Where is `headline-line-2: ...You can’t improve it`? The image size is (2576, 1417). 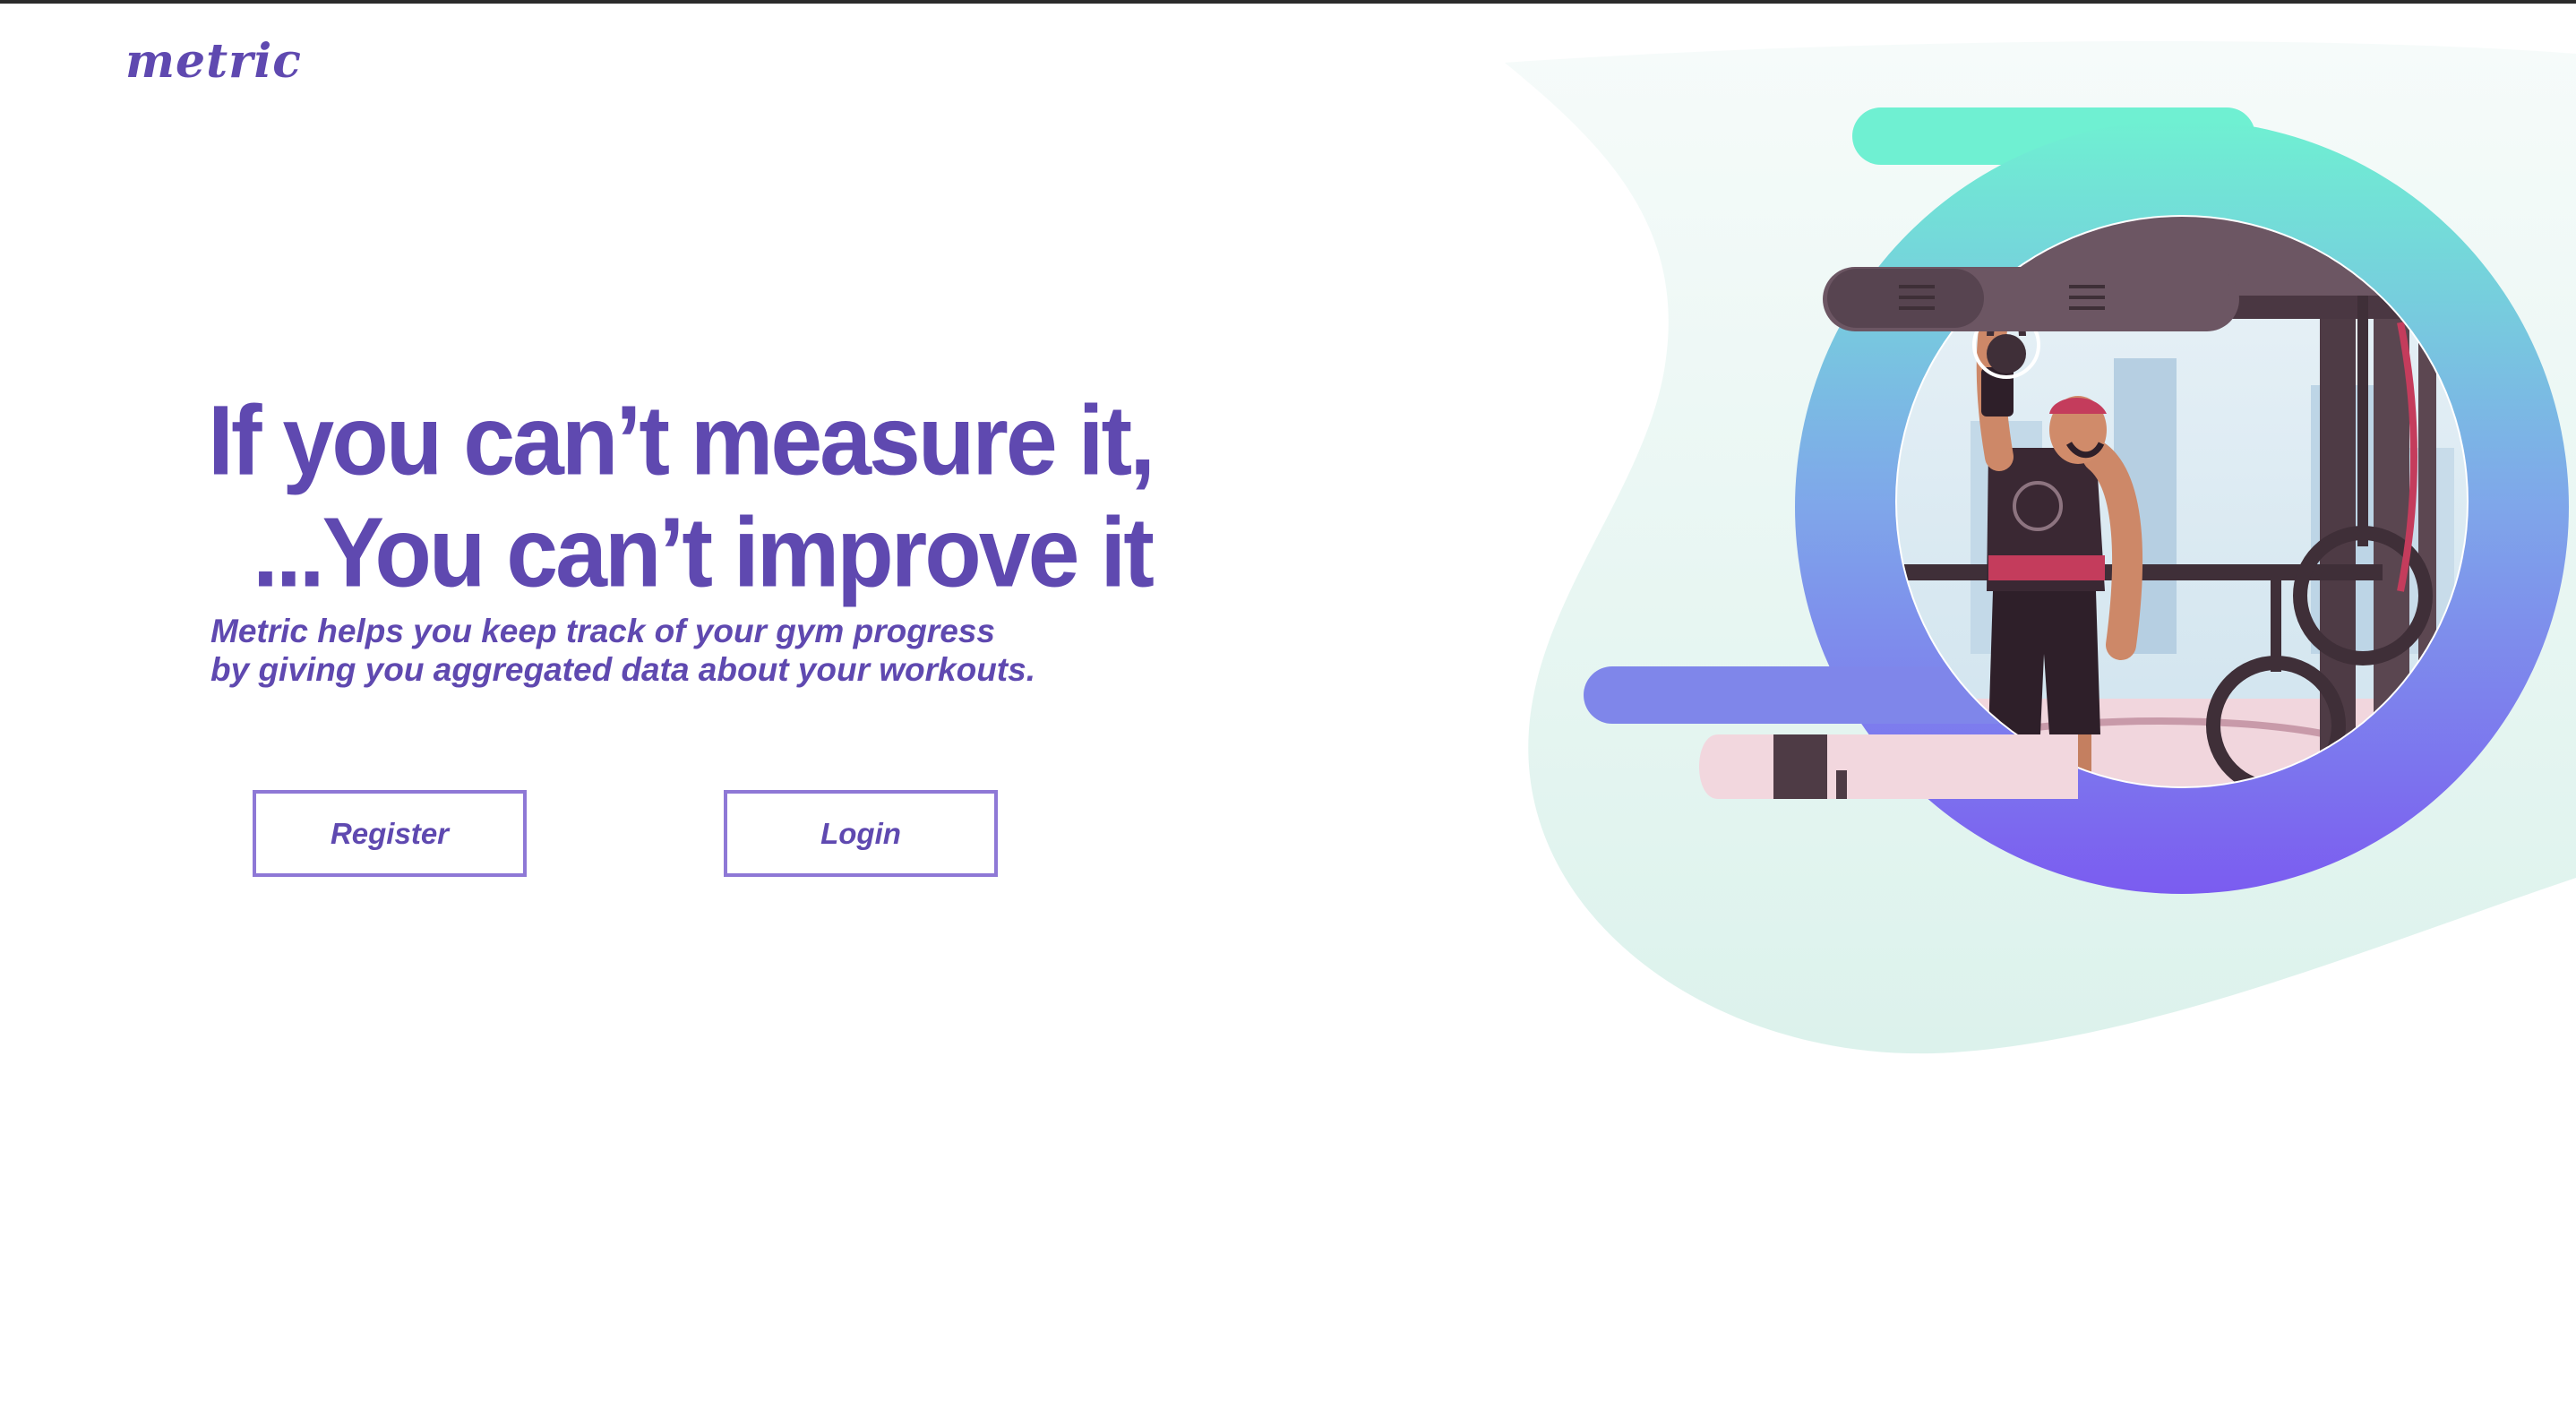 headline-line-2: ...You can’t improve it is located at coordinates (704, 553).